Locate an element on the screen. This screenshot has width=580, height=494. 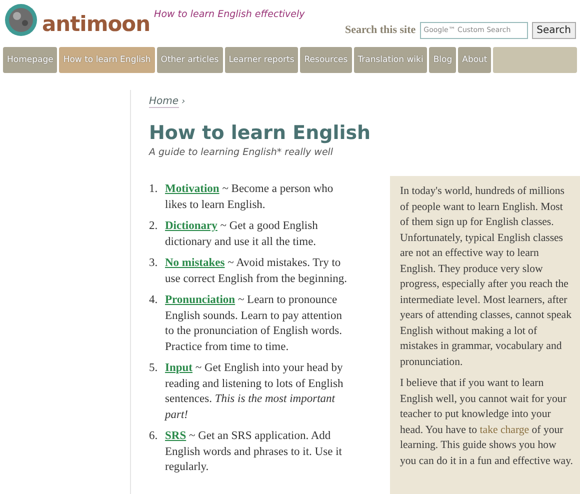
step-number: 5. is located at coordinates (154, 368).